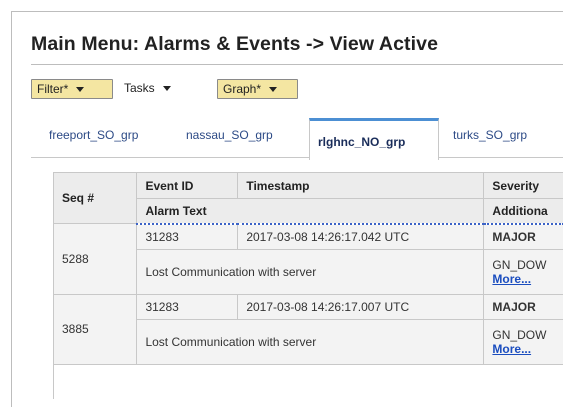  What do you see at coordinates (297, 64) in the screenshot?
I see `title-divider` at bounding box center [297, 64].